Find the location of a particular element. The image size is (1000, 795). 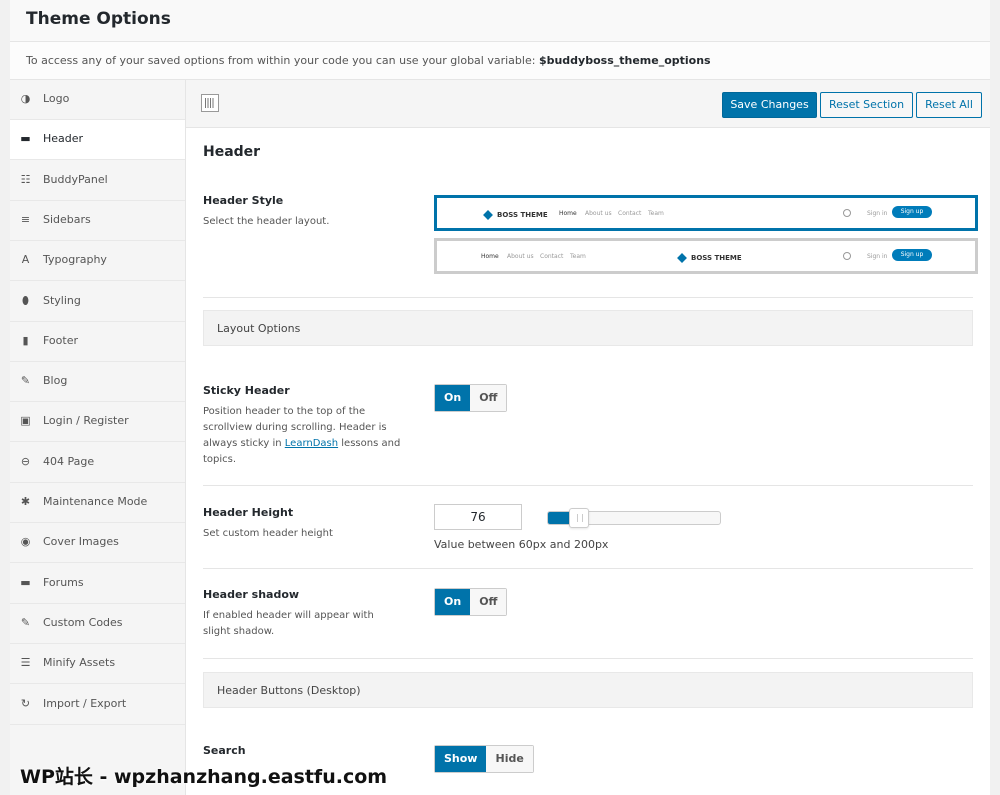

search-label: Search is located at coordinates (224, 750).